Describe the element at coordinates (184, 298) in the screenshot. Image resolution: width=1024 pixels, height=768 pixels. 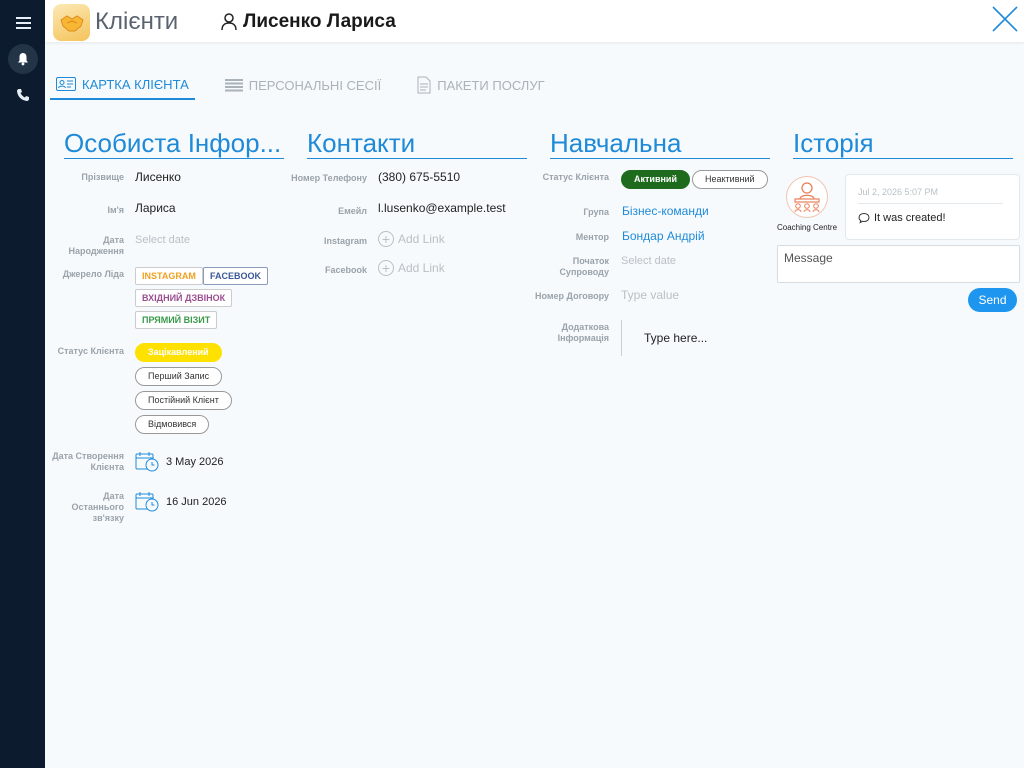
I see `lead-source-incoming-call: ВХІДНИЙ ДЗВІНОК` at that location.